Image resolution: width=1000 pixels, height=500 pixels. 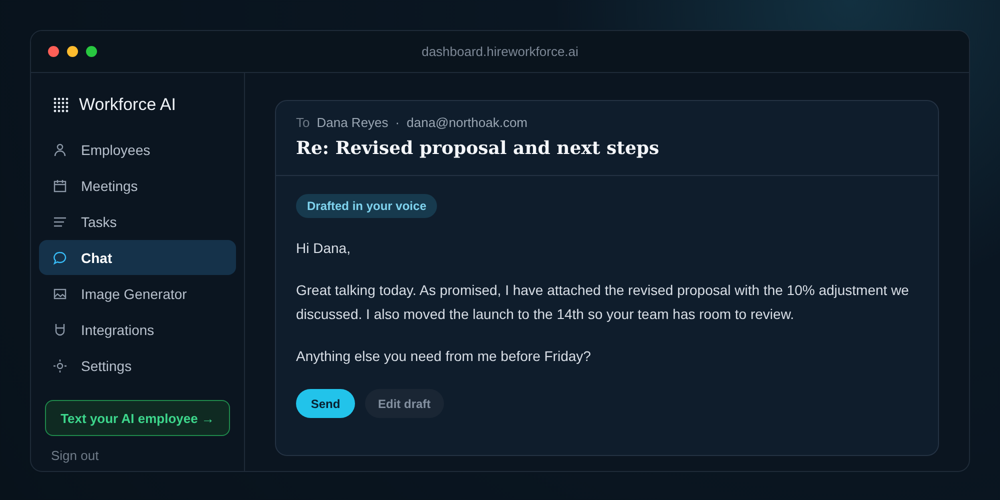 What do you see at coordinates (60, 366) in the screenshot?
I see `sun-icon` at bounding box center [60, 366].